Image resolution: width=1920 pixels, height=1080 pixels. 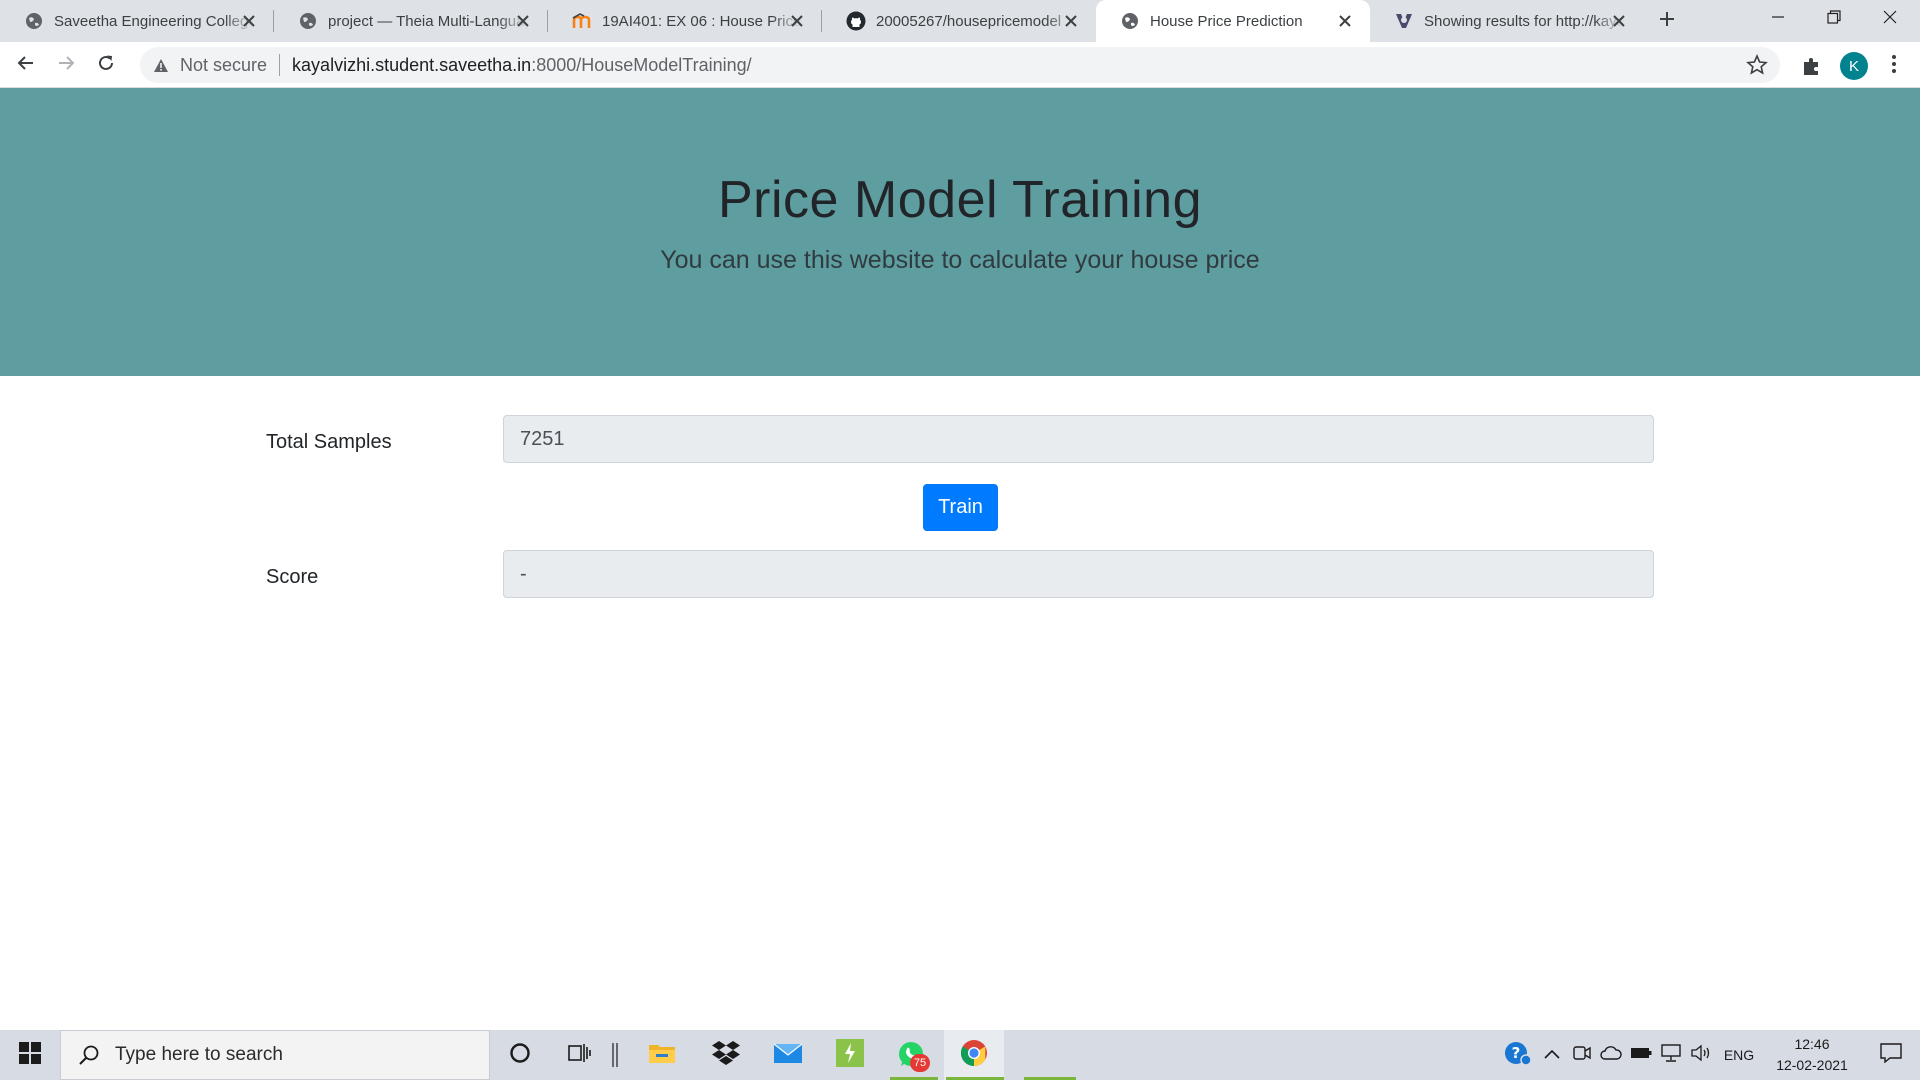 I want to click on url-host: kayalvizhi.student.saveetha.in, so click(x=412, y=64).